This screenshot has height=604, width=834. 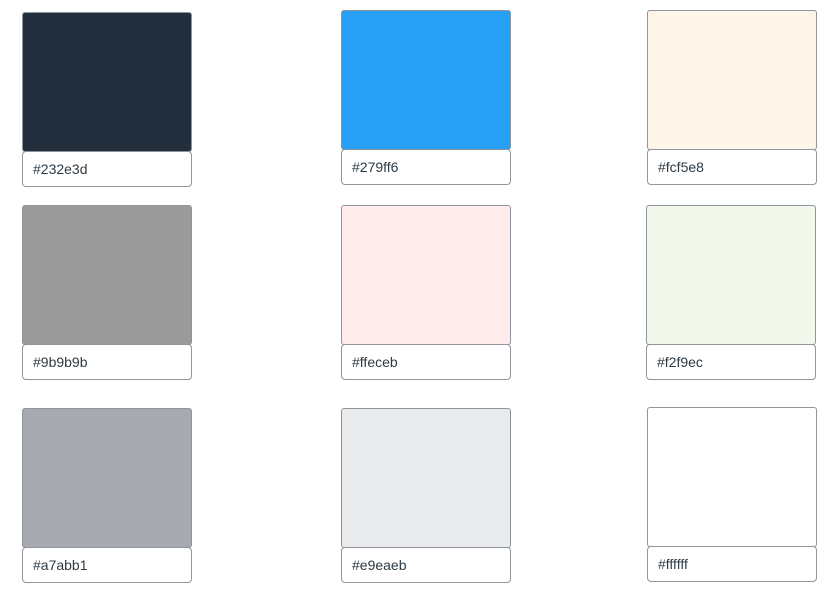 What do you see at coordinates (426, 565) in the screenshot?
I see `hex-value-field: #e9eaeb` at bounding box center [426, 565].